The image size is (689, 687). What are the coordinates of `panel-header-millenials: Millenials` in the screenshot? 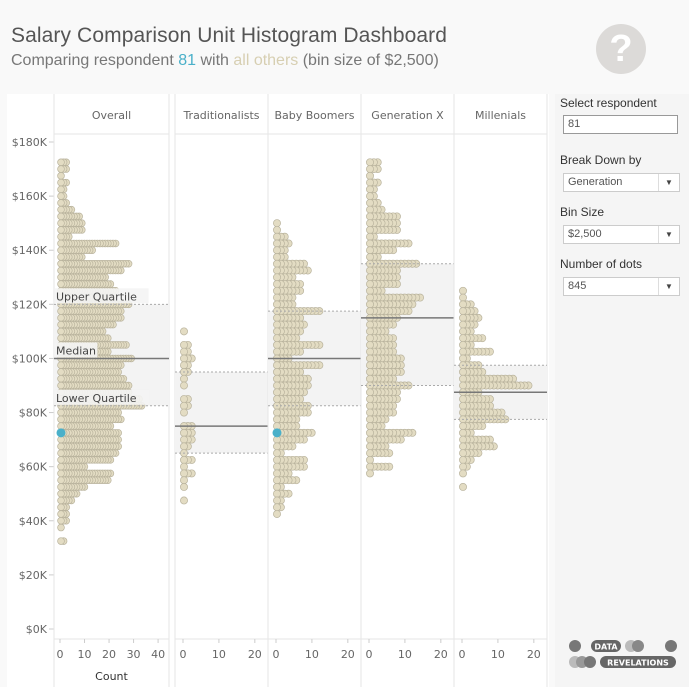 It's located at (500, 115).